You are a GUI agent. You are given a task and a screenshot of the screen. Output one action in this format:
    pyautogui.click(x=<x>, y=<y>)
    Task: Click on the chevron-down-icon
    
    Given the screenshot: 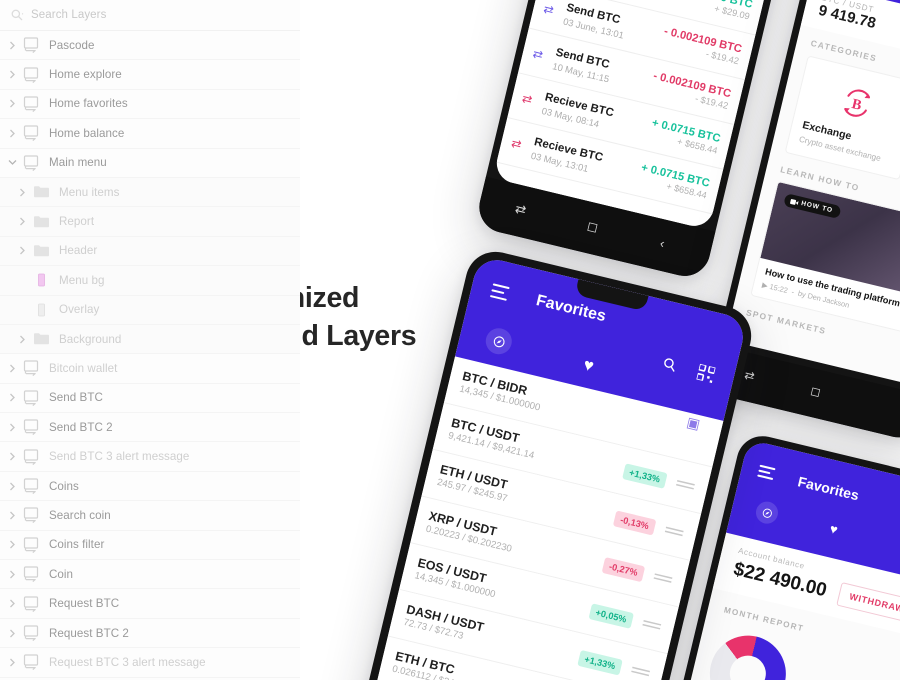 What is the action you would take?
    pyautogui.click(x=12, y=163)
    